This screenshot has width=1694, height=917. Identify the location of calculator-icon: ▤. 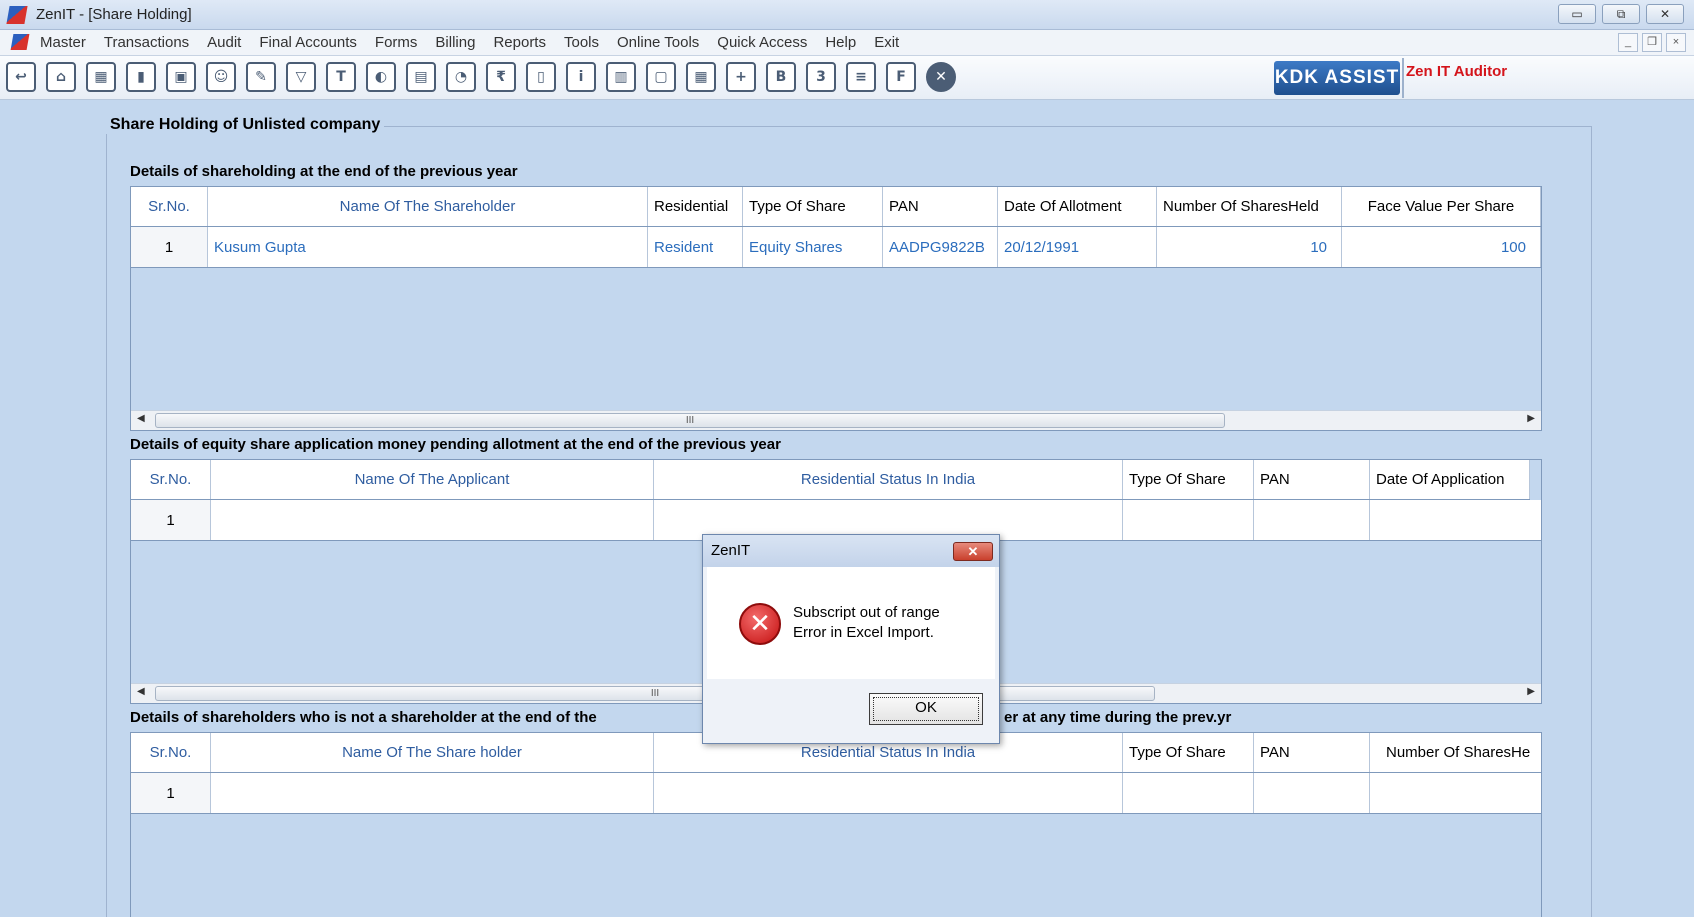
(421, 77).